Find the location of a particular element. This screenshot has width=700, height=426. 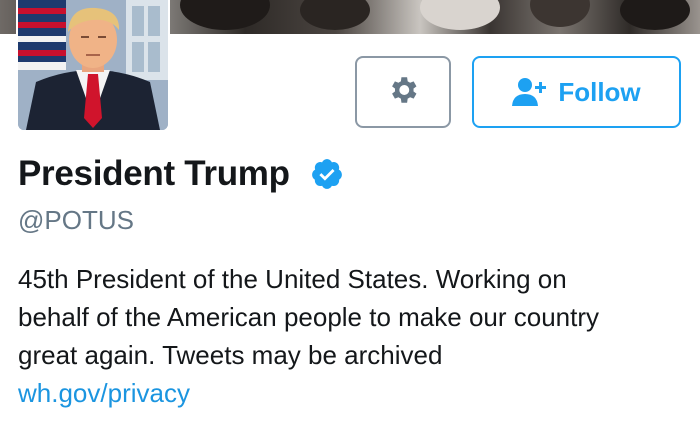

profile-name-row: President Trump is located at coordinates (181, 174).